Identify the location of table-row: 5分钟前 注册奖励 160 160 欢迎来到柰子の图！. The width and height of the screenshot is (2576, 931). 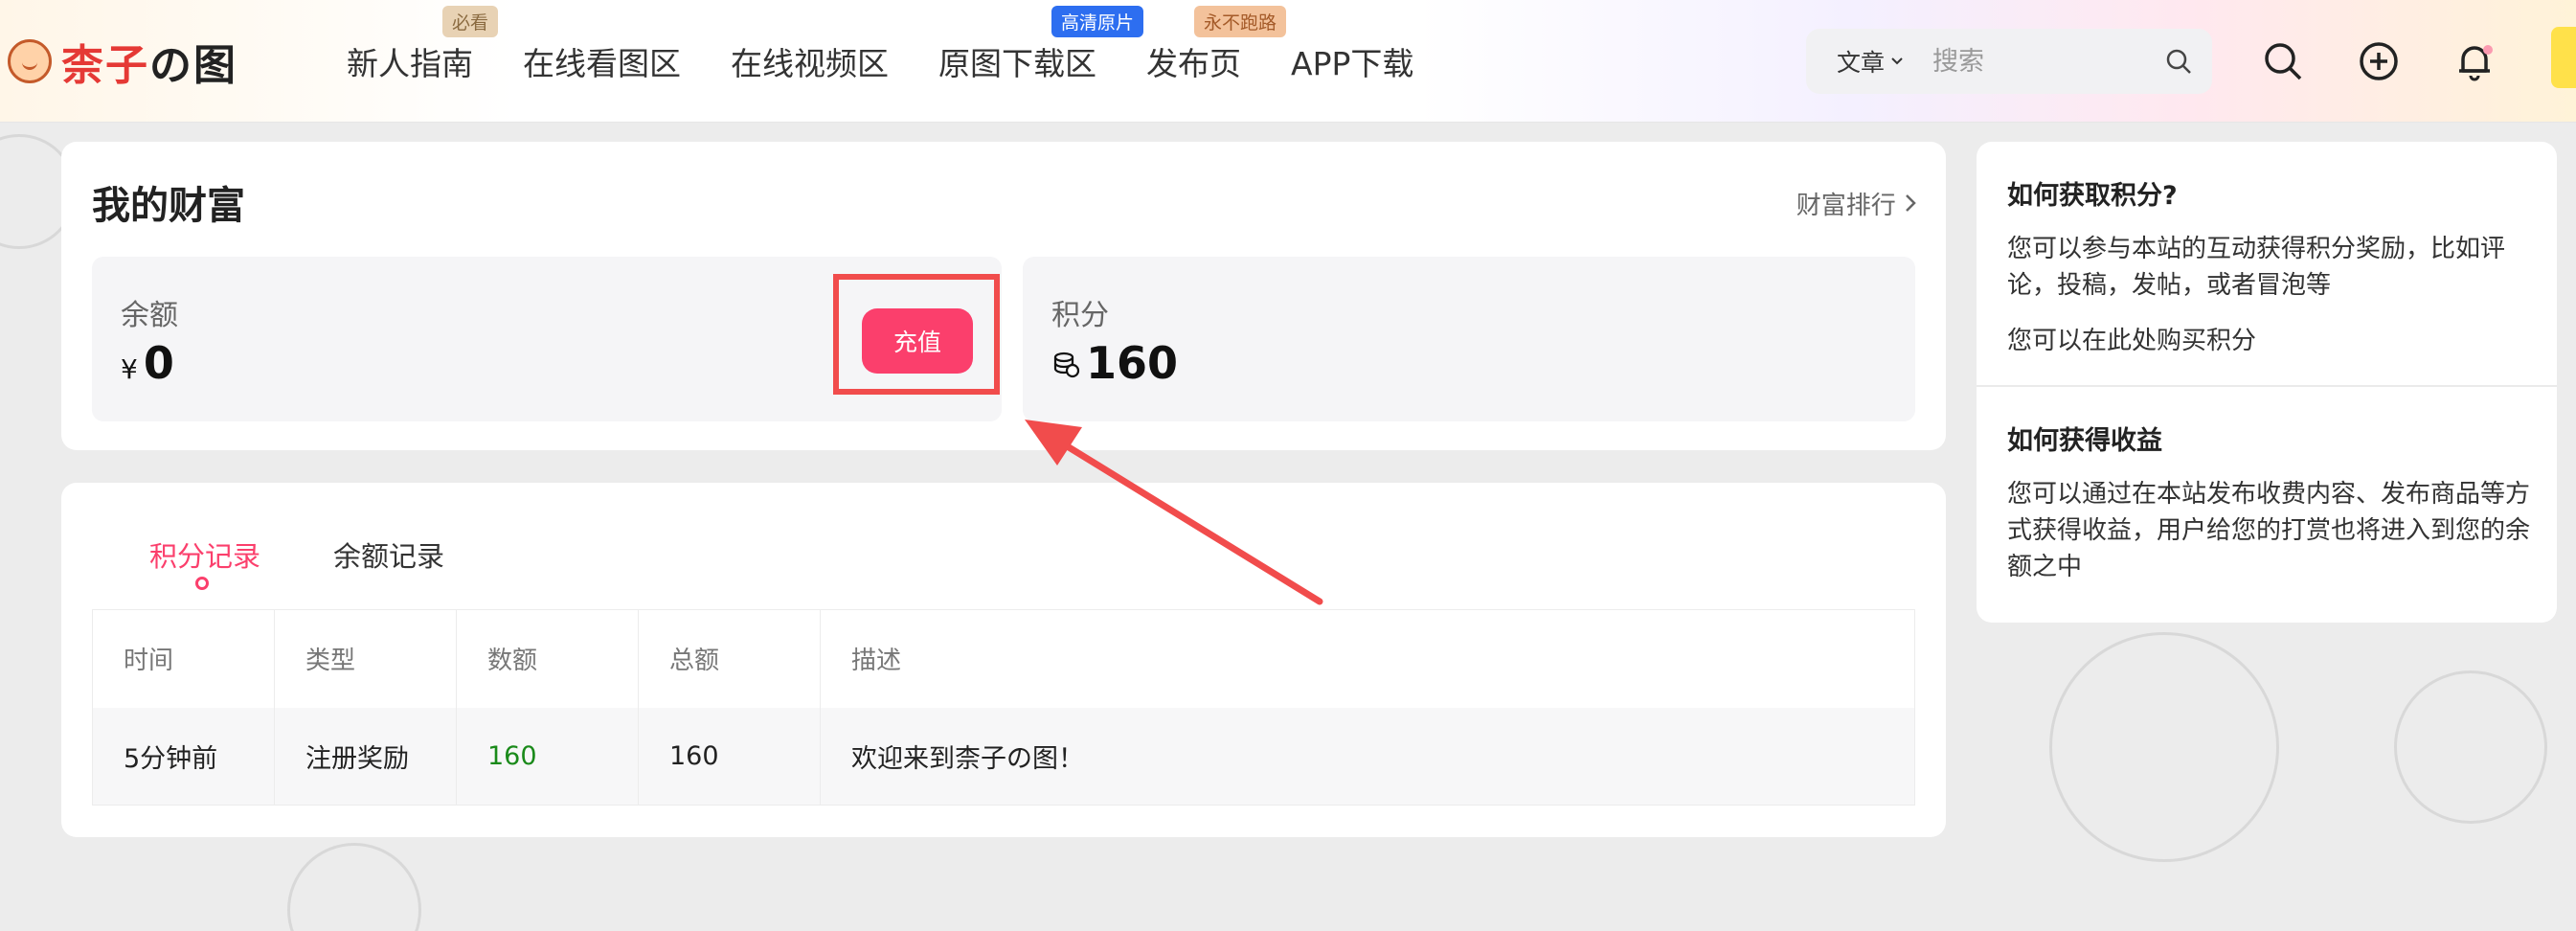
(1004, 756).